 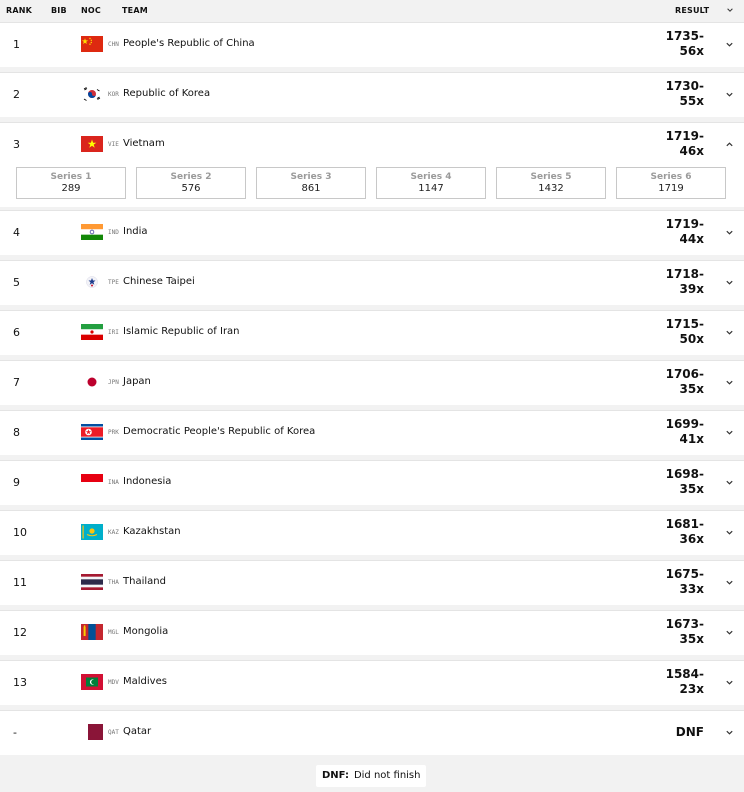 I want to click on team-name: Indonesia, so click(x=147, y=481).